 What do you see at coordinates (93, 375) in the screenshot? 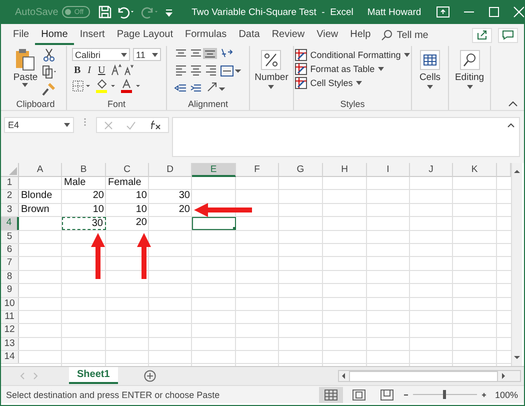
I see `sheet-tab: Sheet1` at bounding box center [93, 375].